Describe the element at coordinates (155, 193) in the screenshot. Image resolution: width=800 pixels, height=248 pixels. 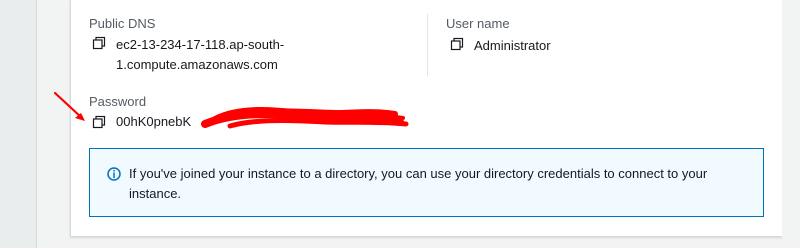
I see `info-line-2: instance.` at that location.